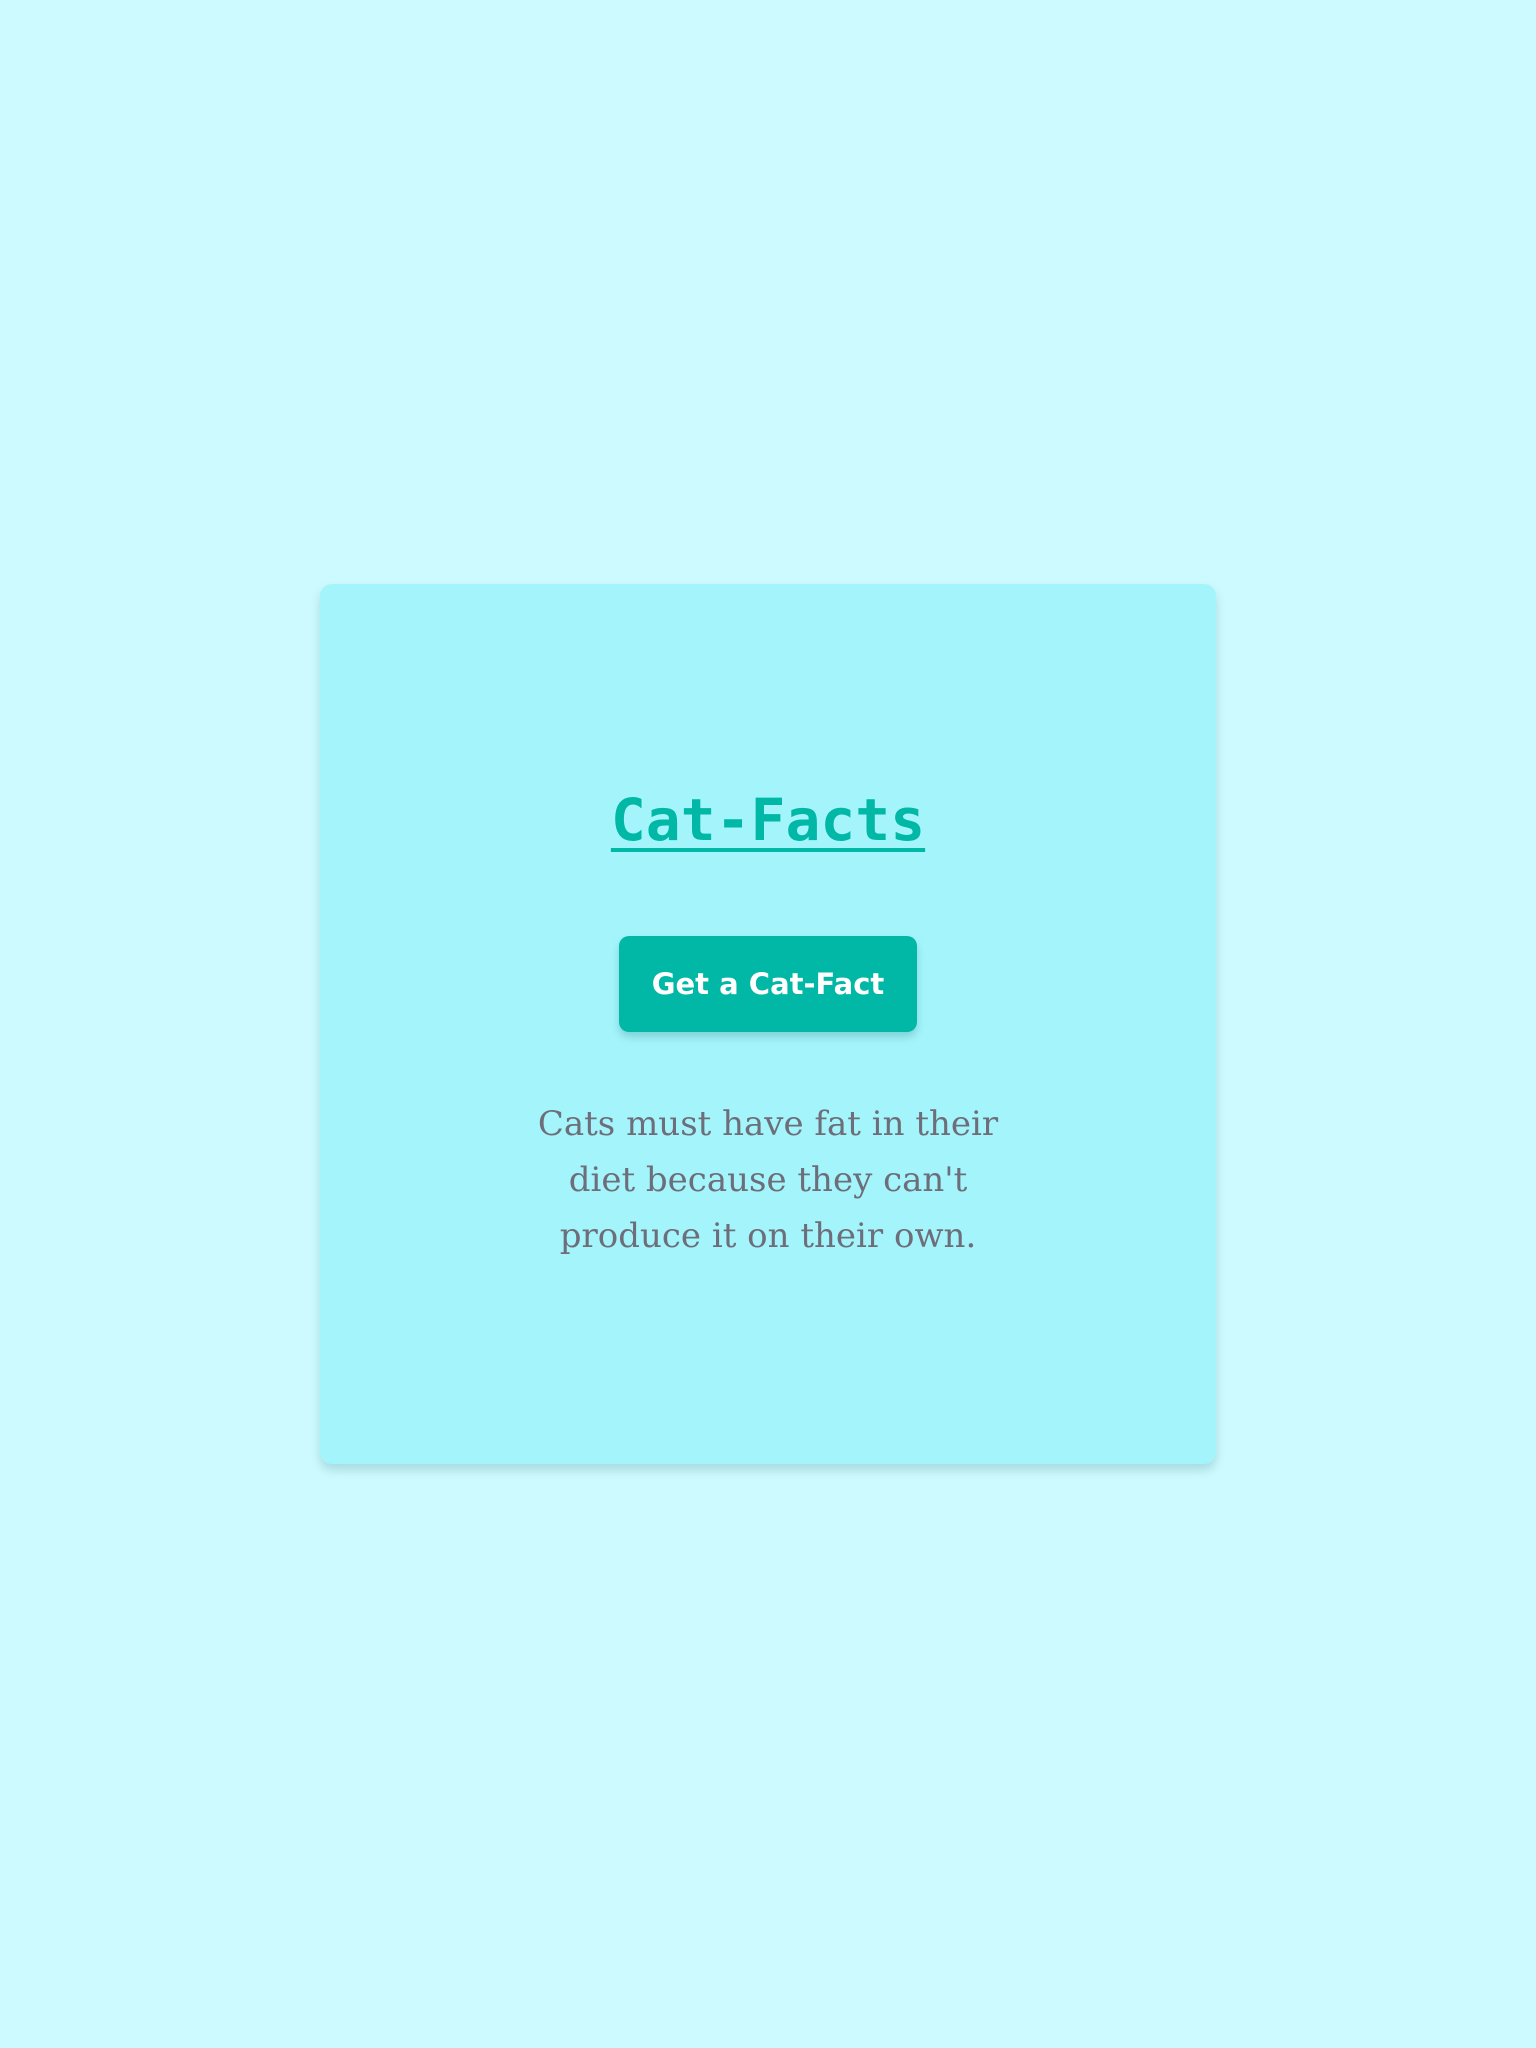 This screenshot has width=1536, height=2048. What do you see at coordinates (768, 984) in the screenshot?
I see `get-cat-fact-button: Get a Cat-Fact` at bounding box center [768, 984].